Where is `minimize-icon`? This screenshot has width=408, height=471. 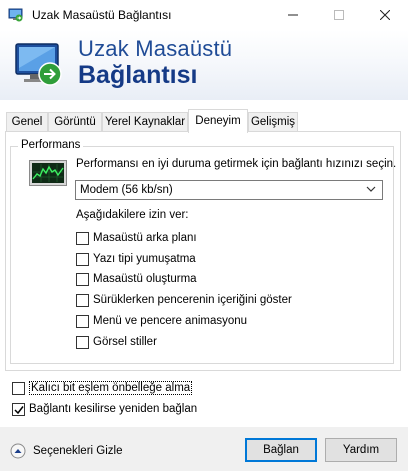 minimize-icon is located at coordinates (293, 15).